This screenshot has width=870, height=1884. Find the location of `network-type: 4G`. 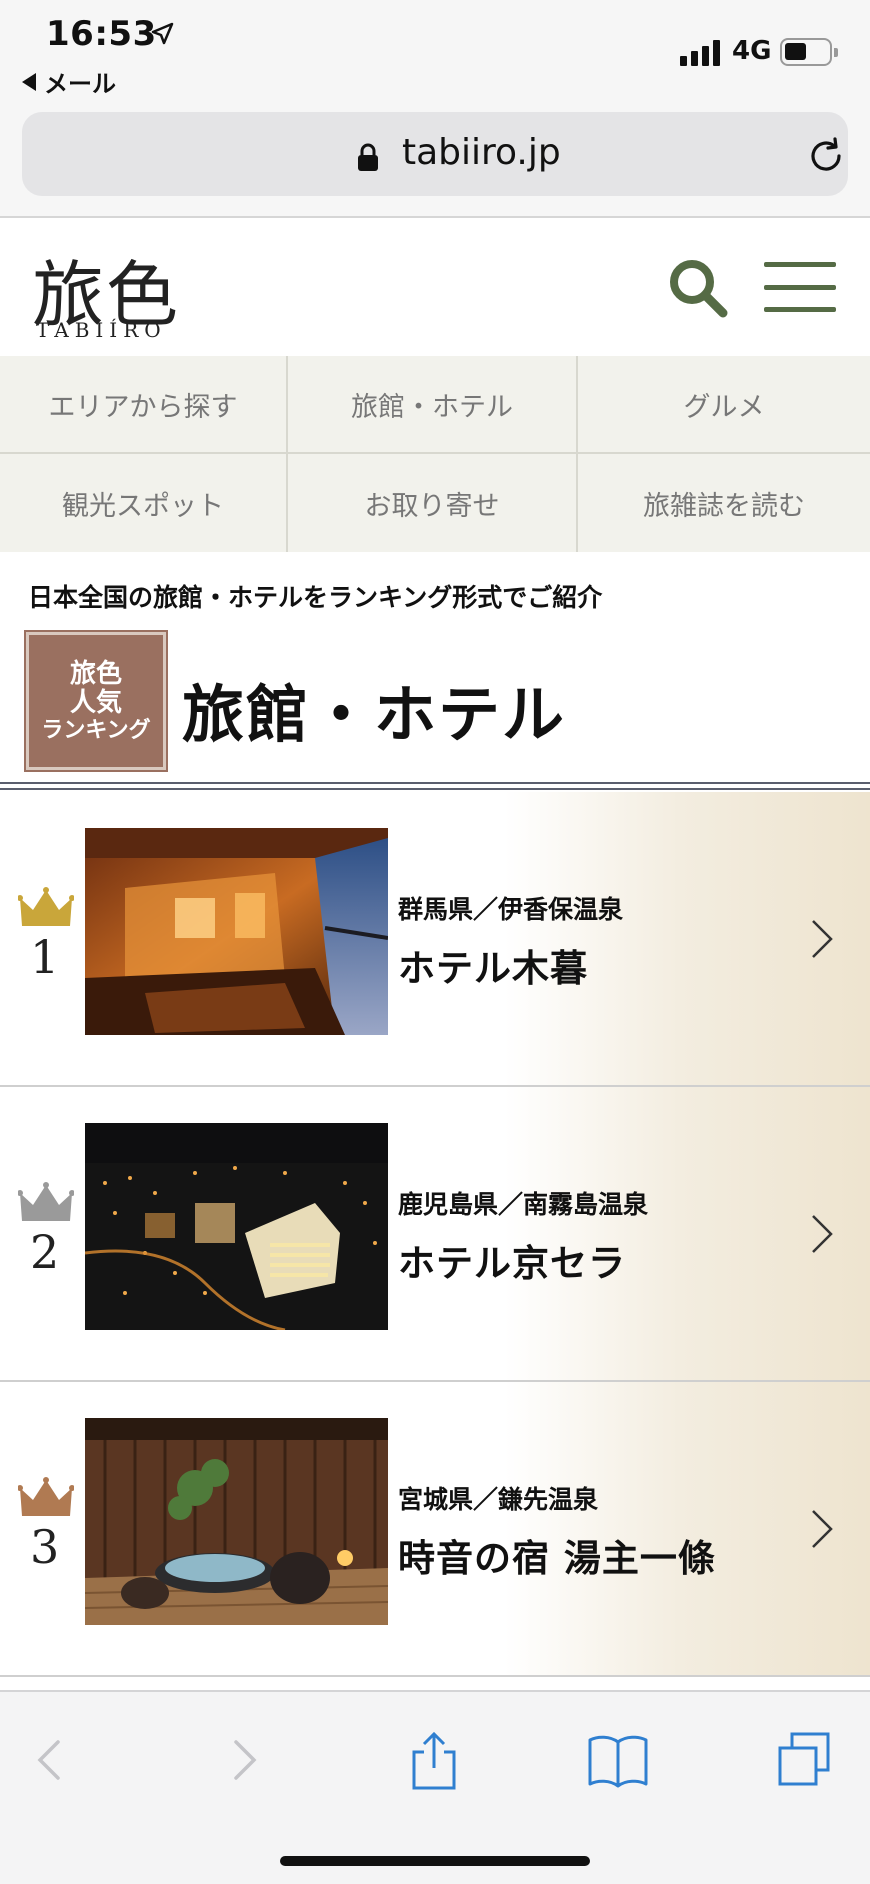

network-type: 4G is located at coordinates (752, 51).